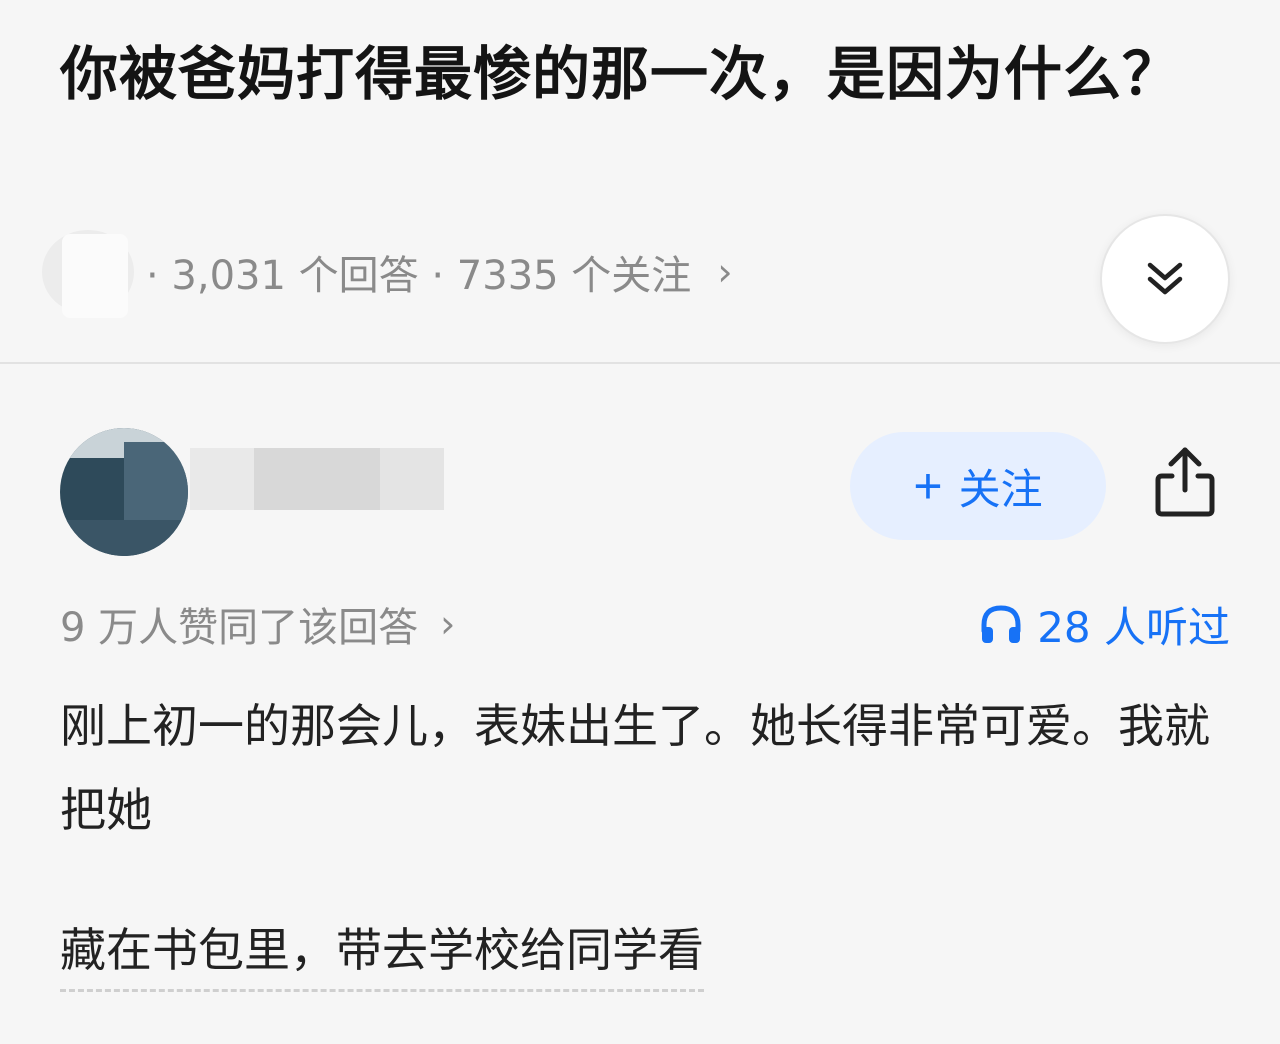 This screenshot has height=1044, width=1280. What do you see at coordinates (645, 624) in the screenshot?
I see `stats-row: 9 万人赞同了该回答 › 28 人听过` at bounding box center [645, 624].